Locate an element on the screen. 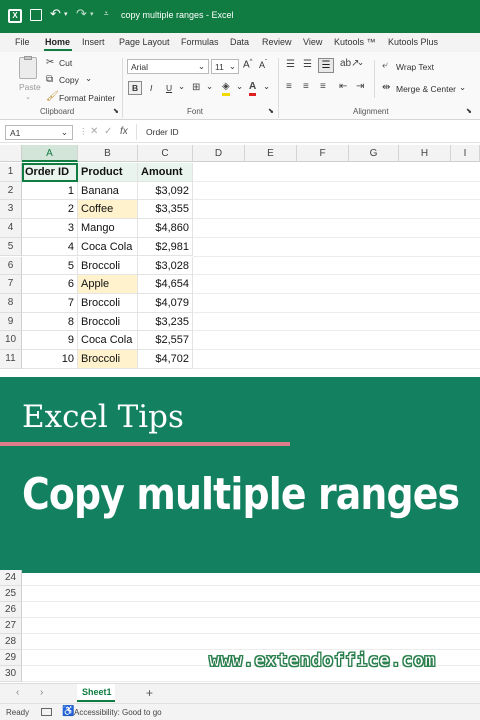 This screenshot has width=480, height=720. copy-icon: ⧉ is located at coordinates (49, 80).